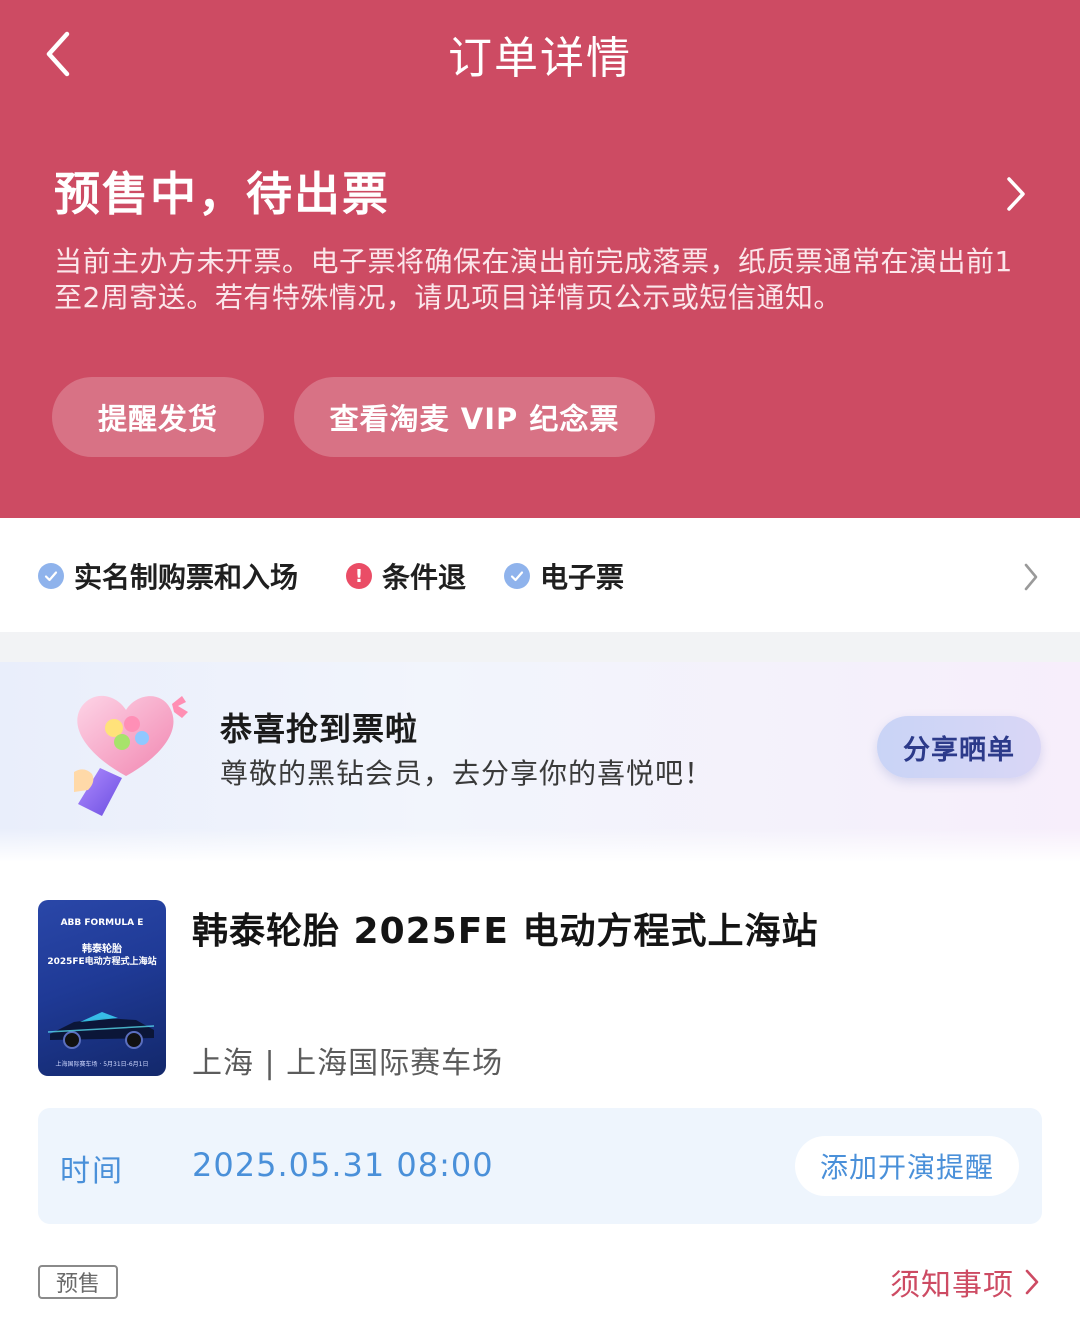 The image size is (1080, 1321). Describe the element at coordinates (102, 923) in the screenshot. I see `poster-brand: ABB FORMULA E` at that location.